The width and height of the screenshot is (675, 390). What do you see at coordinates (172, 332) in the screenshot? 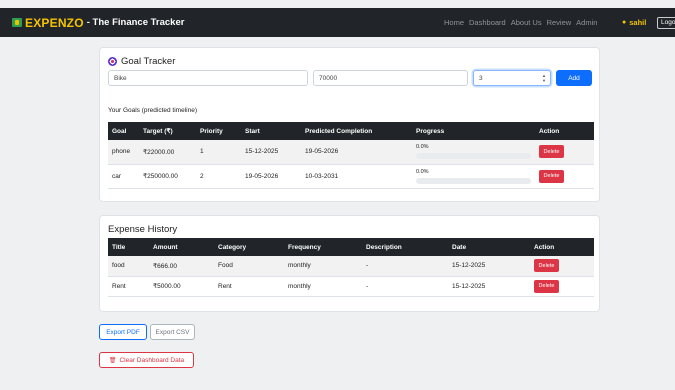
I see `export-csv-button: Export CSV` at bounding box center [172, 332].